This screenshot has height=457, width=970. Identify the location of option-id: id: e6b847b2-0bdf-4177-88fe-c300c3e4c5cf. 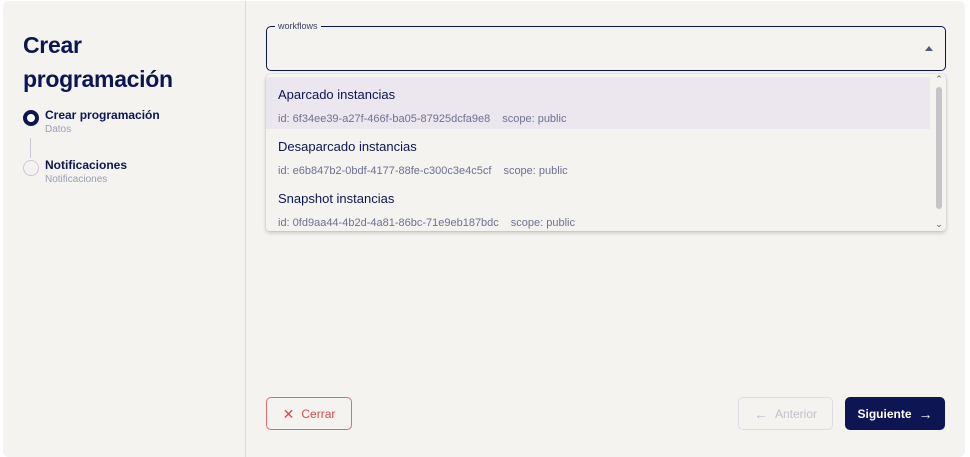
(385, 171).